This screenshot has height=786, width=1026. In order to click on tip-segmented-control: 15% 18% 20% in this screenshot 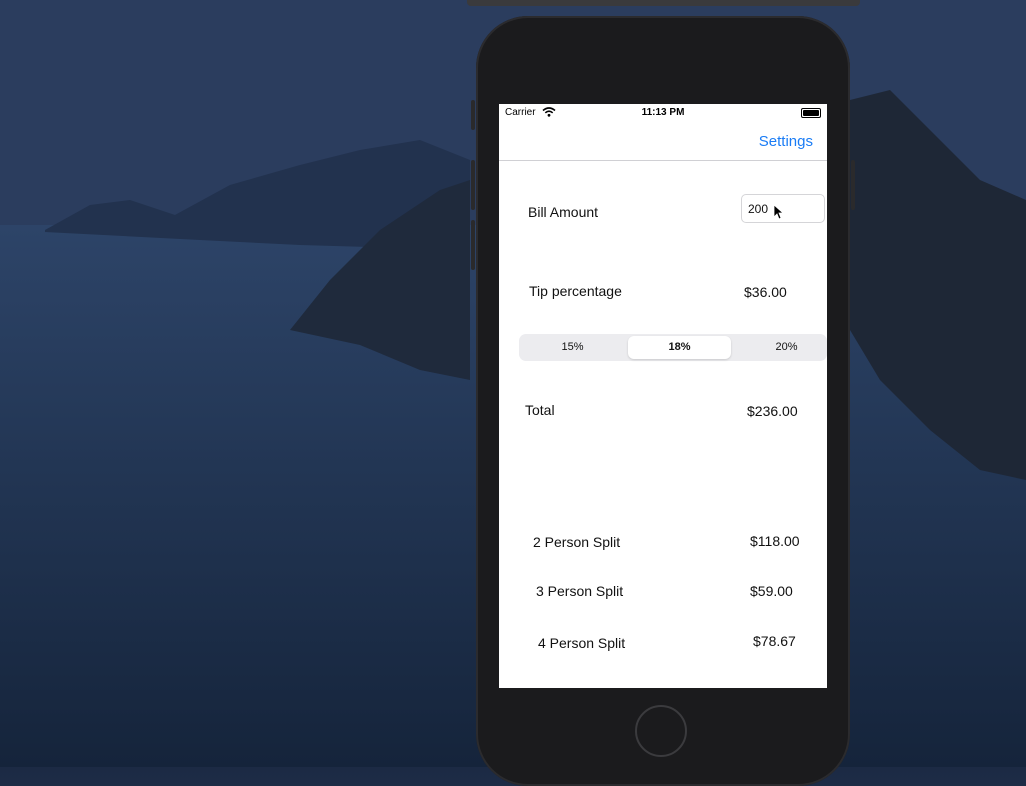, I will do `click(673, 347)`.